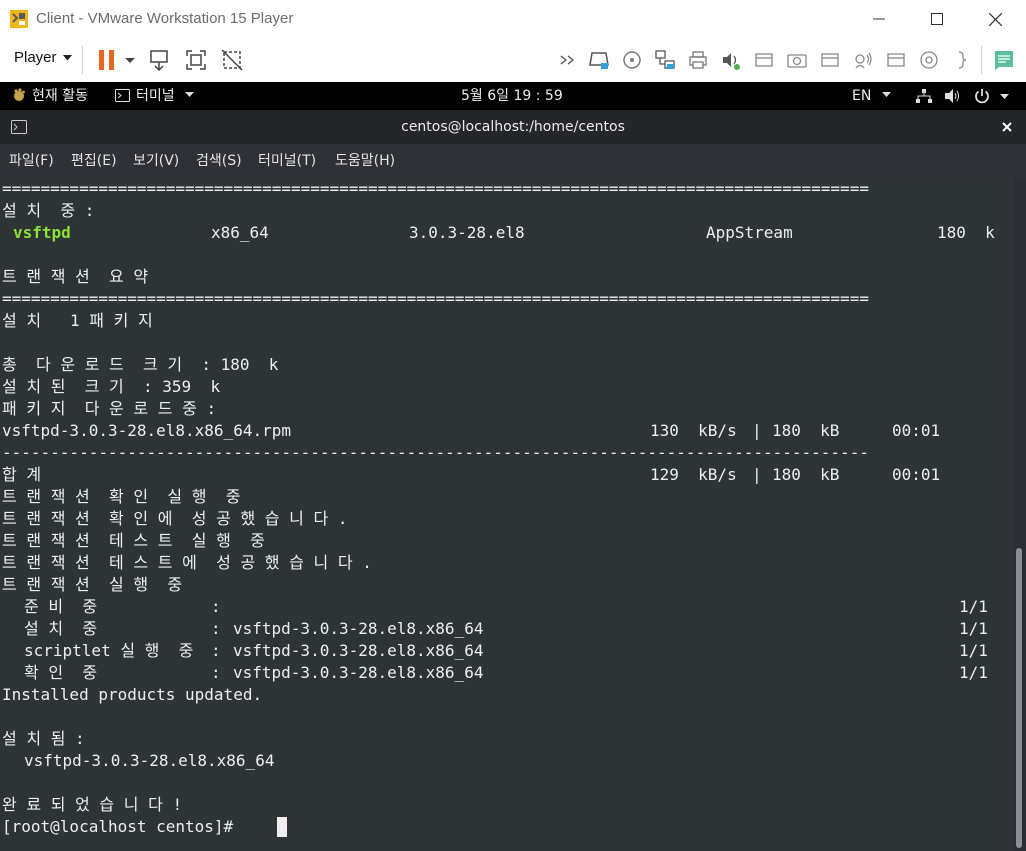  I want to click on camera-device, so click(797, 60).